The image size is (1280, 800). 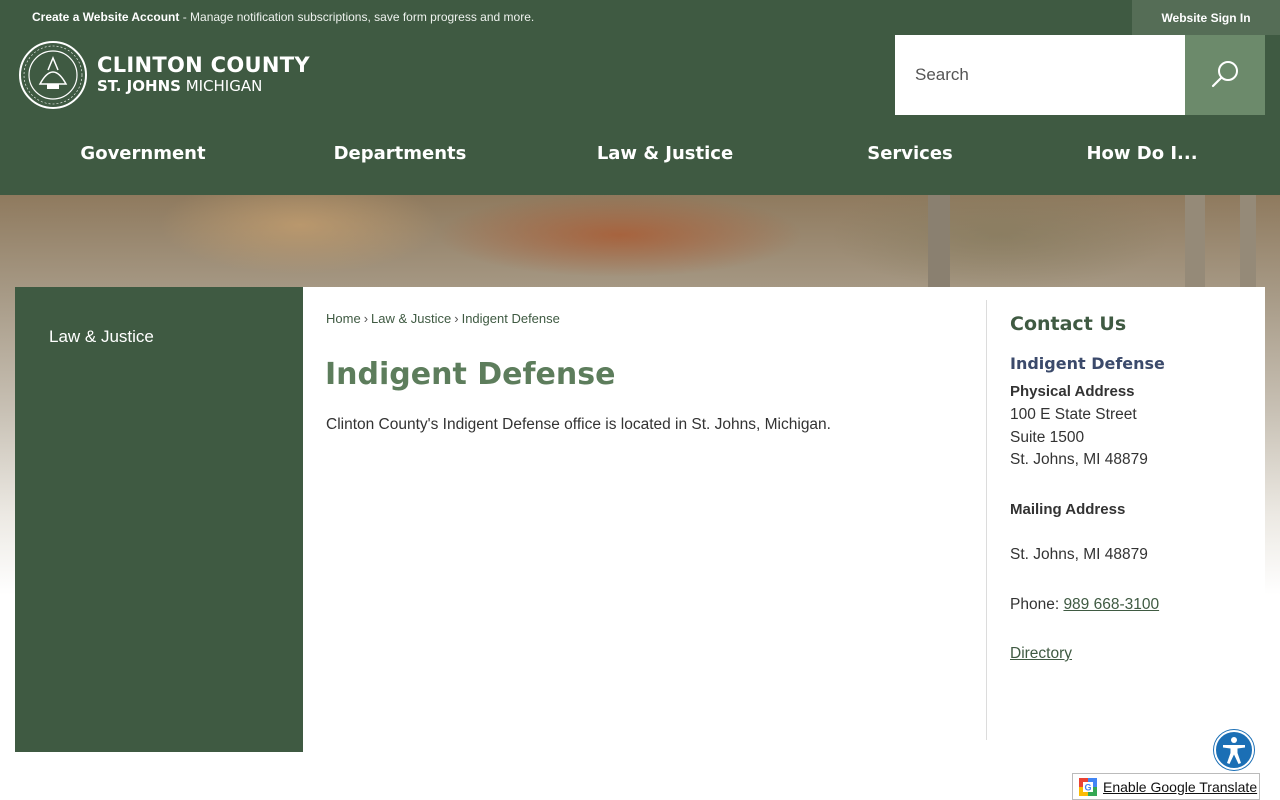 I want to click on physical-address-line: St. Johns, MI 48879, so click(x=1079, y=459).